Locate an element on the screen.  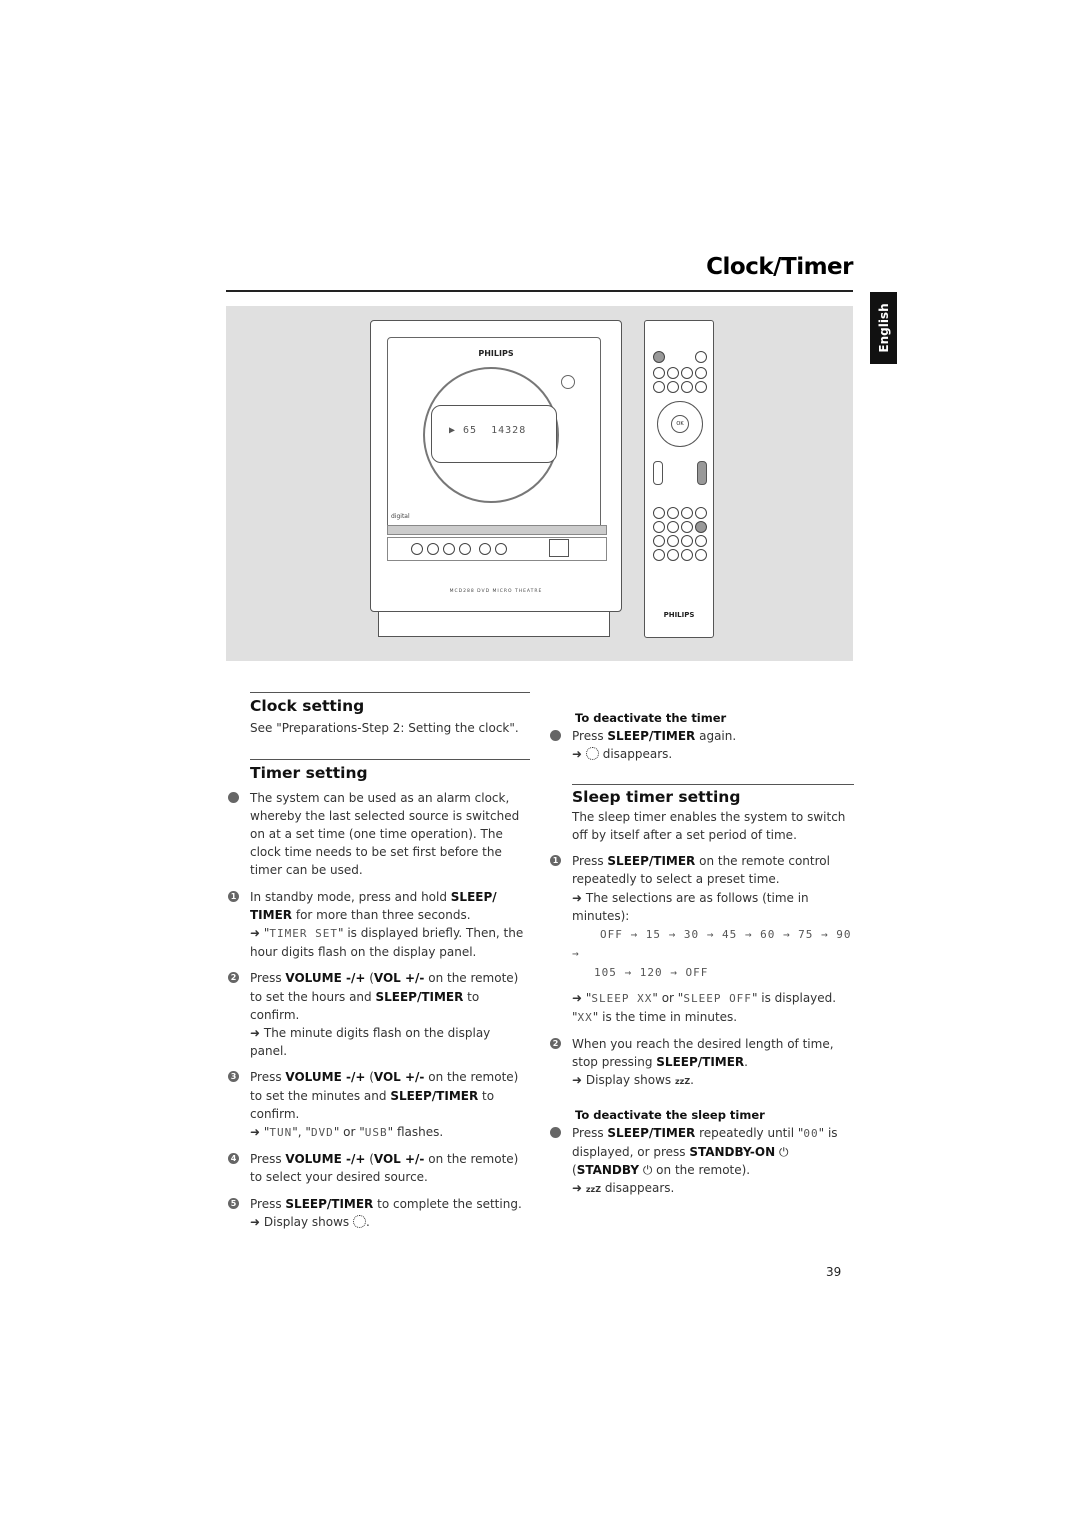
language-label: English is located at coordinates (883, 328).